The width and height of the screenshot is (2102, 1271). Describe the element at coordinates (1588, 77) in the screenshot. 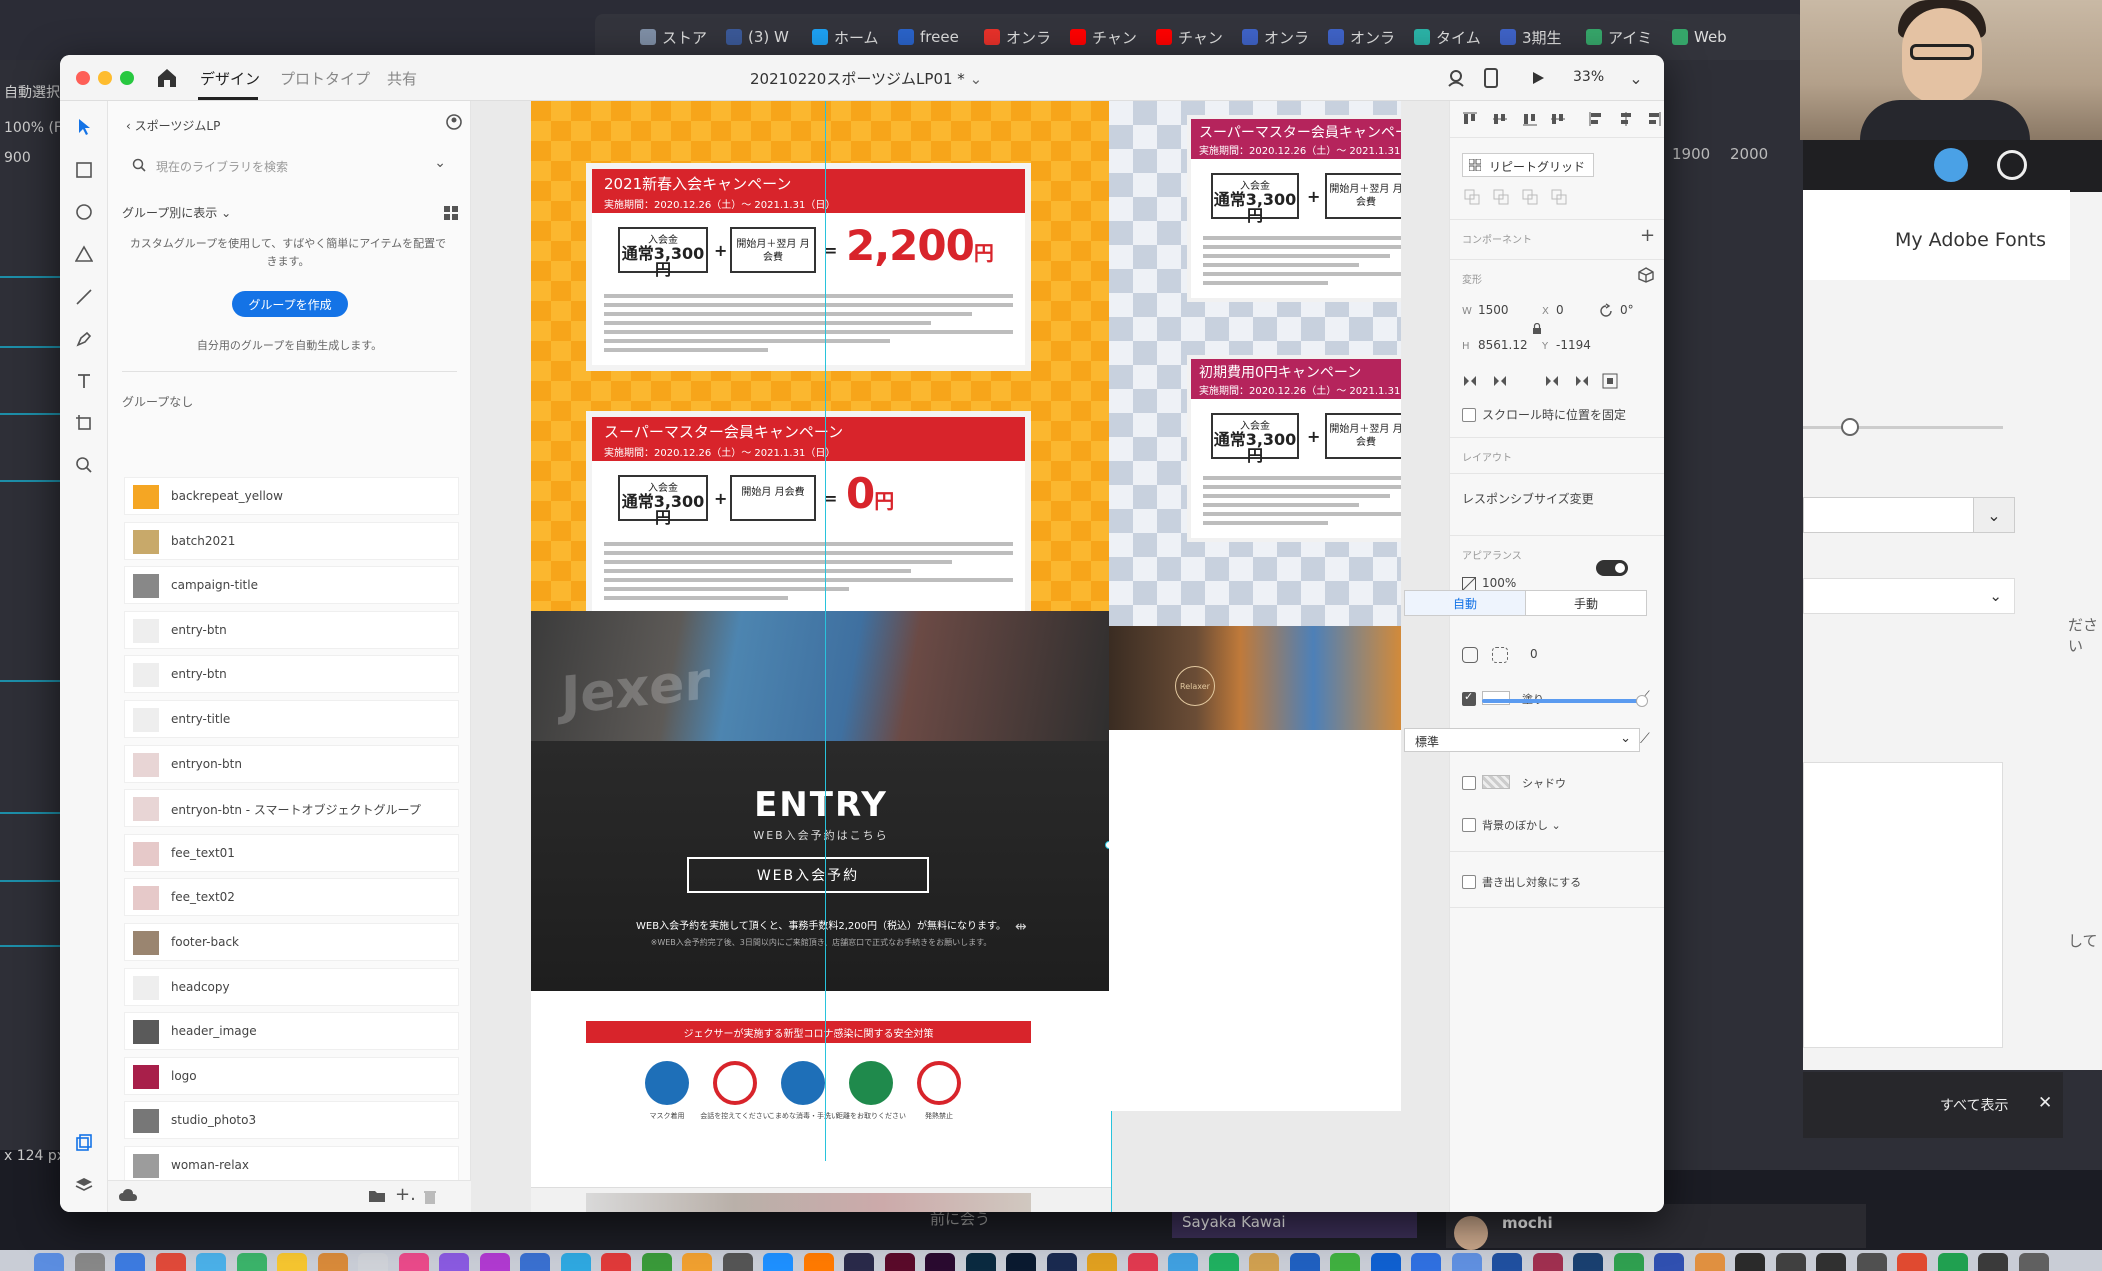

I see `zoom-level: 33%` at that location.